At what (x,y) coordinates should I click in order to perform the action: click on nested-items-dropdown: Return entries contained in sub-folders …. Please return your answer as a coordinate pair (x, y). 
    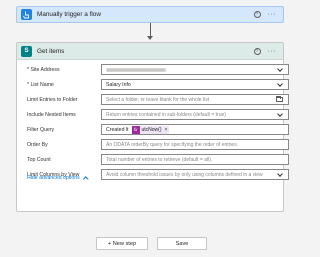
    Looking at the image, I should click on (195, 114).